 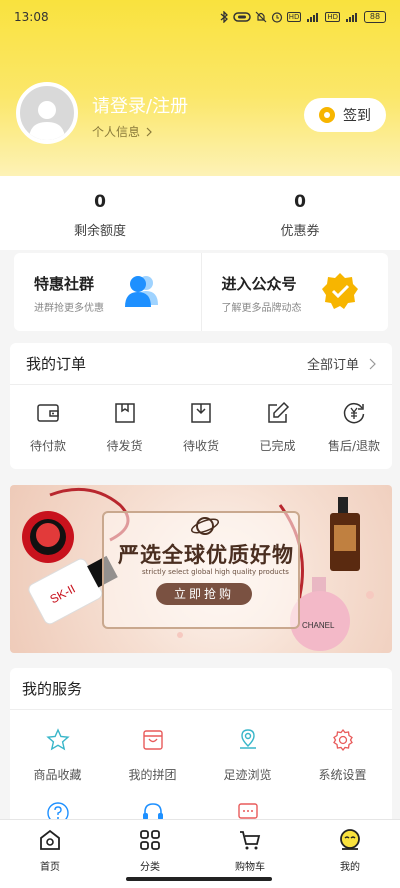 What do you see at coordinates (247, 775) in the screenshot?
I see `service-label: 足迹浏览` at bounding box center [247, 775].